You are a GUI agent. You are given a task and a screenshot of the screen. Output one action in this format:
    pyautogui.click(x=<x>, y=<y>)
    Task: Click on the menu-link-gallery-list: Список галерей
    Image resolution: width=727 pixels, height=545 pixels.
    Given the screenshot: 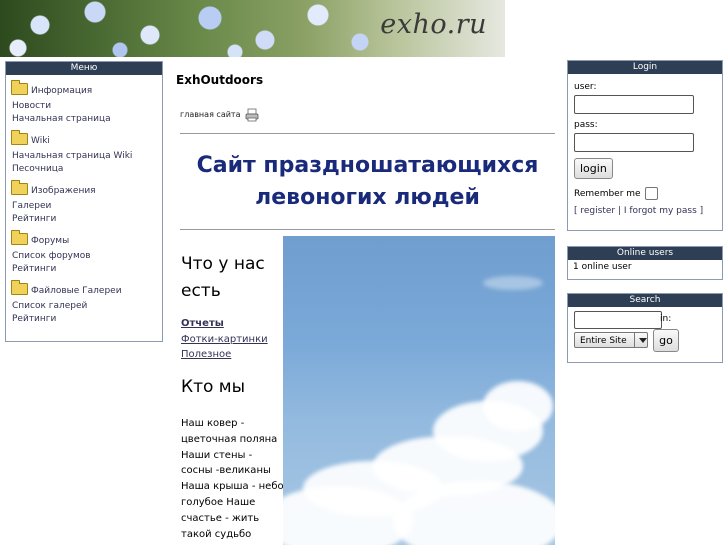 What is the action you would take?
    pyautogui.click(x=84, y=306)
    